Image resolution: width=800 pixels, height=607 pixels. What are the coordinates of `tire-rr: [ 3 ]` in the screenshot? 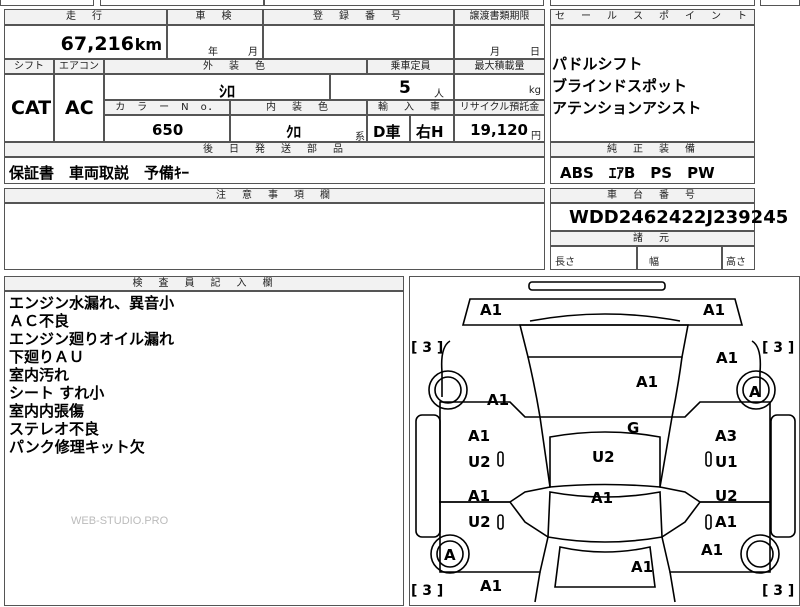 It's located at (778, 591).